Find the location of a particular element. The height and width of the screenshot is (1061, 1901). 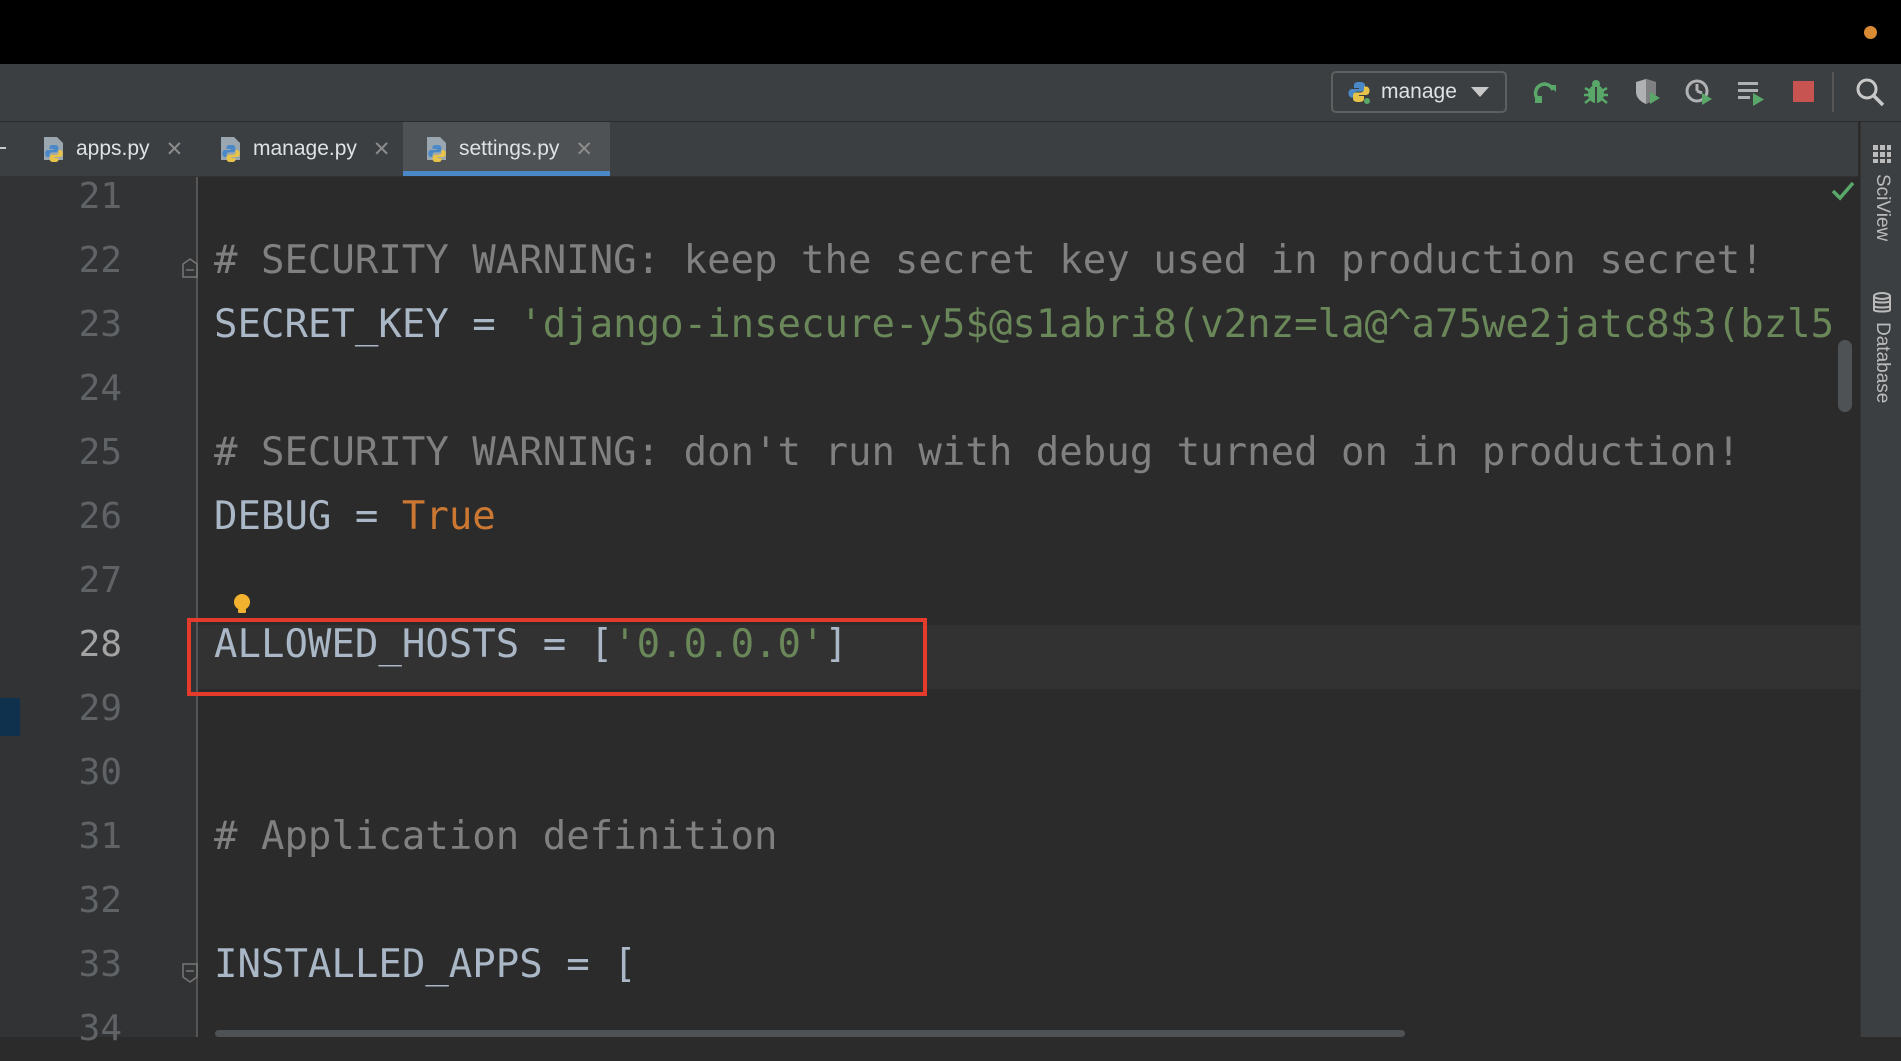

tab-label: manage.py is located at coordinates (305, 148).